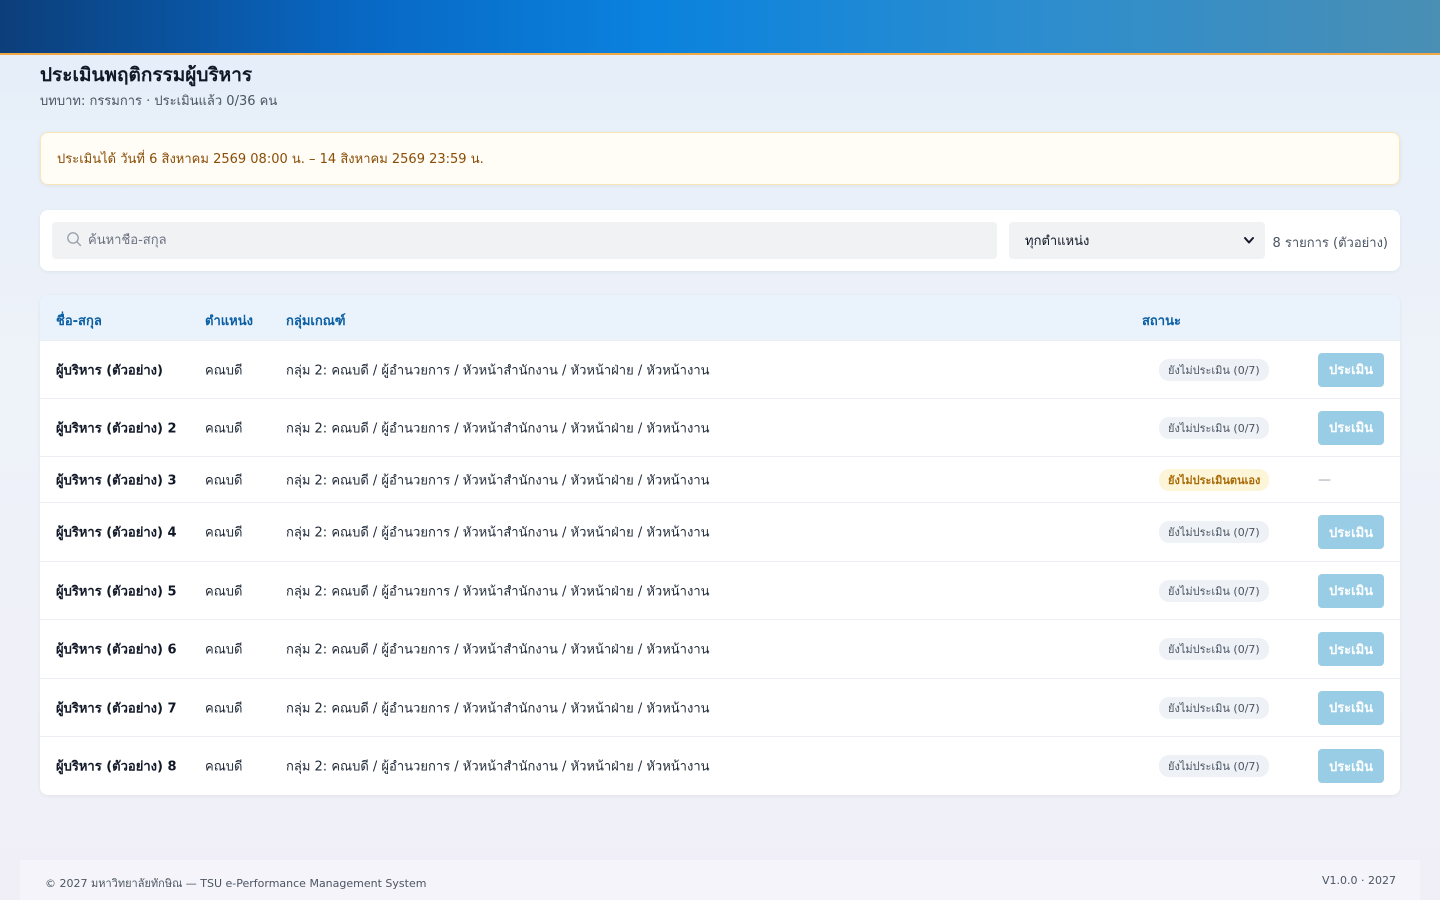 Image resolution: width=1440 pixels, height=900 pixels. I want to click on column-header-position: ตำแหน่ง, so click(229, 320).